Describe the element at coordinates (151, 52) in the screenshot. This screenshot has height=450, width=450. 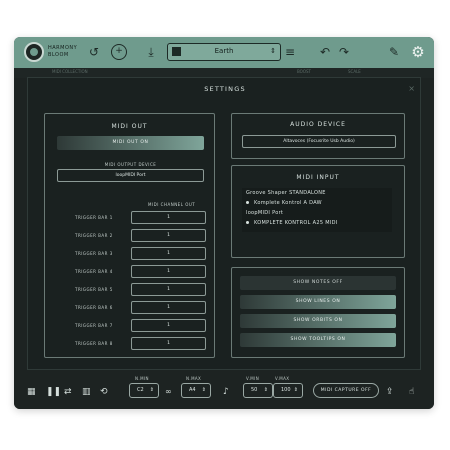
I see `download-icon: ⤓` at that location.